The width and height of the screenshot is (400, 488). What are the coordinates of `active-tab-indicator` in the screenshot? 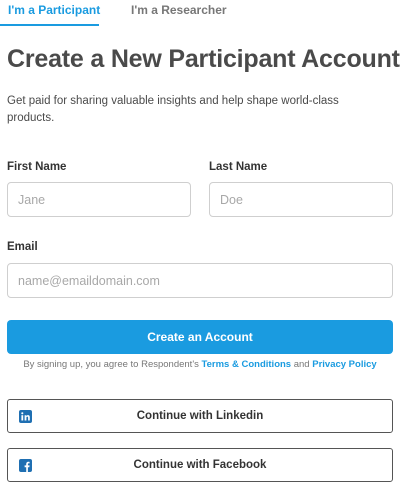 It's located at (49, 25).